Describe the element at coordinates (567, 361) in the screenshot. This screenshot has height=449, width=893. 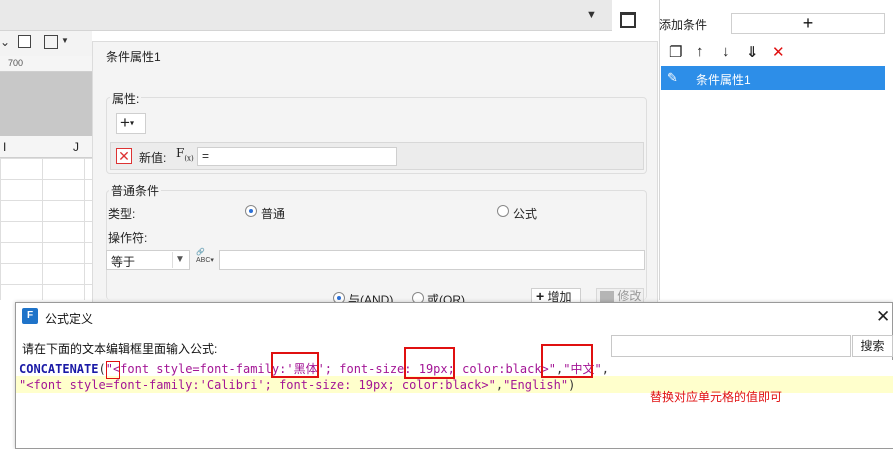
I see `highlight-box-text` at that location.